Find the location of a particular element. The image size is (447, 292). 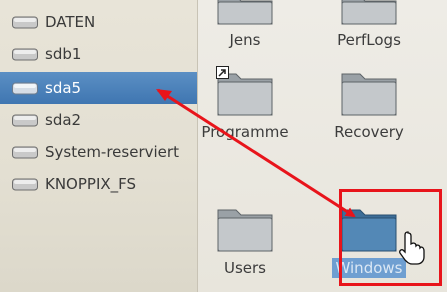

file-name: Users is located at coordinates (244, 268).